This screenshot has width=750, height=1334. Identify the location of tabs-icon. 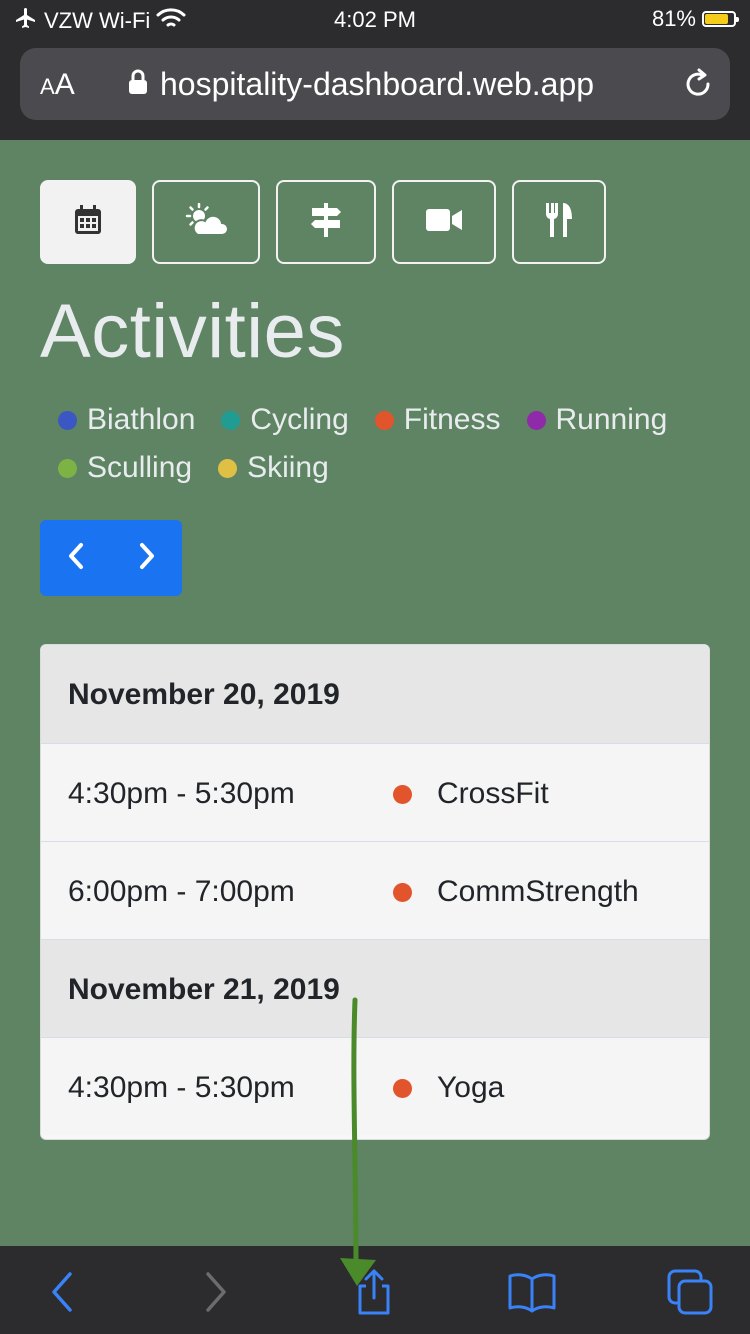
(690, 1292).